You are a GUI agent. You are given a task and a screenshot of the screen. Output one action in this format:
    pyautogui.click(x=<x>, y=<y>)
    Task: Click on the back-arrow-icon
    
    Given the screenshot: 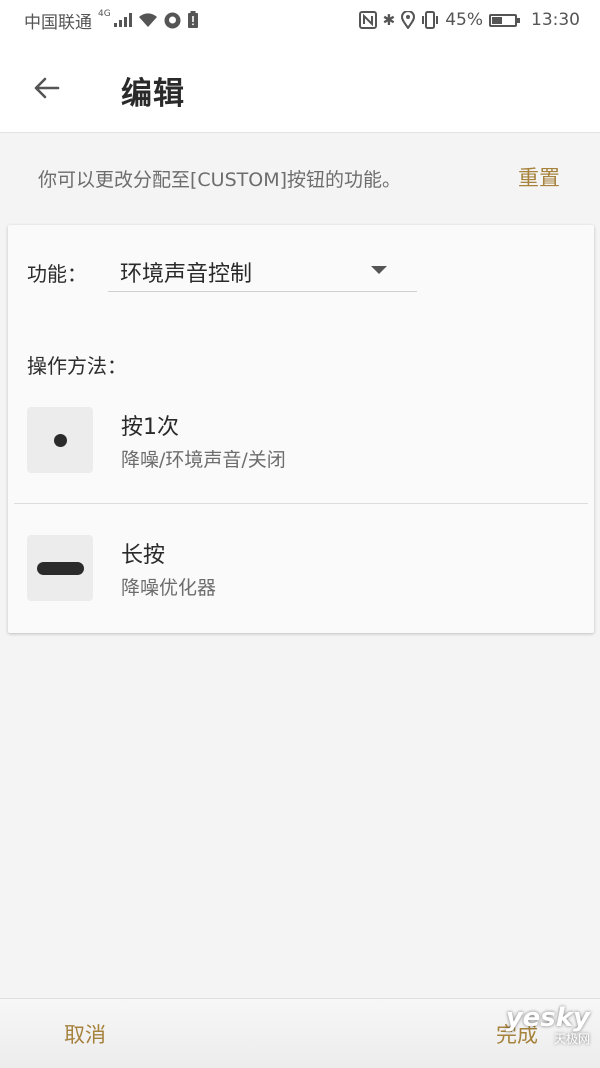 What is the action you would take?
    pyautogui.click(x=47, y=88)
    